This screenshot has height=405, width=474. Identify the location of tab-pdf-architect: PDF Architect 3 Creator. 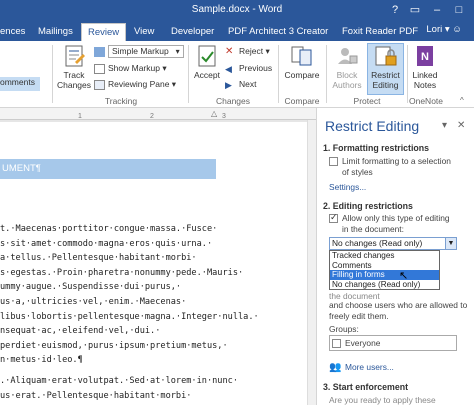
(278, 32).